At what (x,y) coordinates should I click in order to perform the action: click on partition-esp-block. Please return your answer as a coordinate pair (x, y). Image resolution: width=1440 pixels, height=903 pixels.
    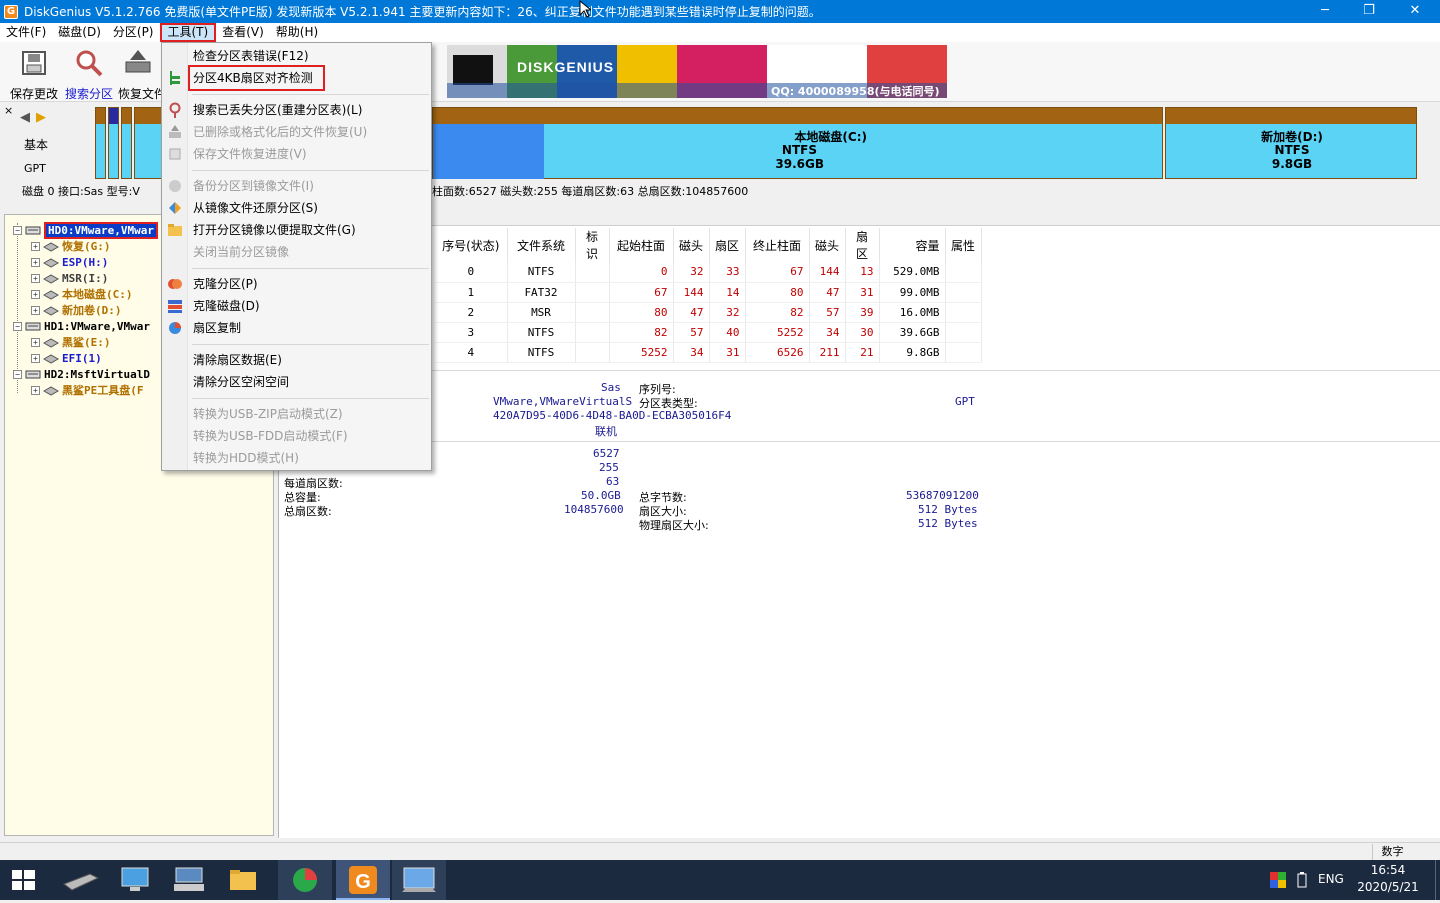
    Looking at the image, I should click on (113, 143).